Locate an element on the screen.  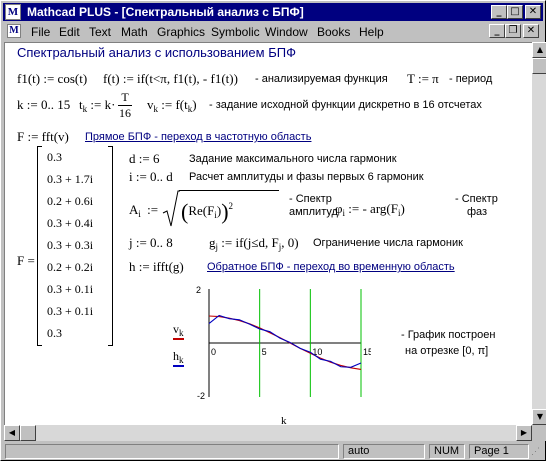
minimize-button: _ is located at coordinates (499, 12).